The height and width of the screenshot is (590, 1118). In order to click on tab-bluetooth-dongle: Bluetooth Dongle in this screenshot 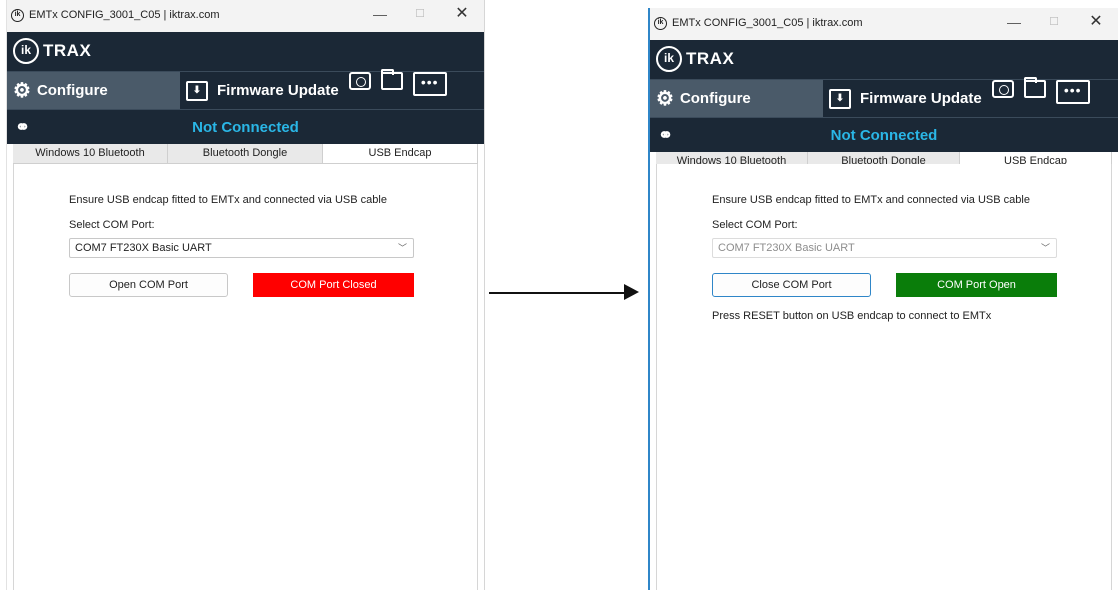, I will do `click(245, 153)`.